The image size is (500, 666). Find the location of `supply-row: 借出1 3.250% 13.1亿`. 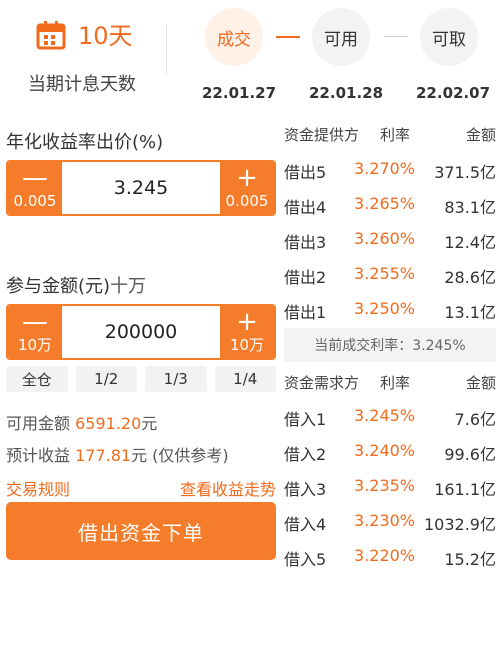

supply-row: 借出1 3.250% 13.1亿 is located at coordinates (390, 314).